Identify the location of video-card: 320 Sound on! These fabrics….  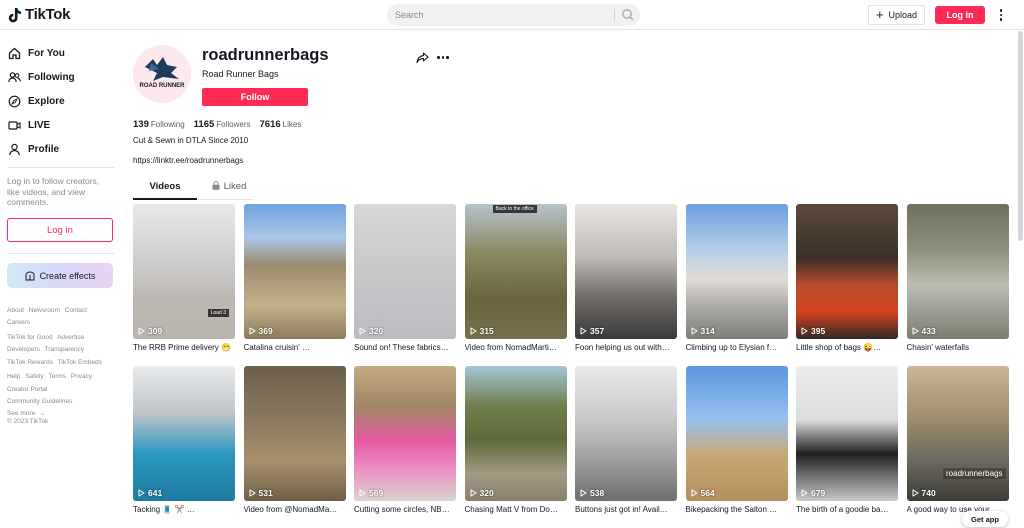
(405, 278).